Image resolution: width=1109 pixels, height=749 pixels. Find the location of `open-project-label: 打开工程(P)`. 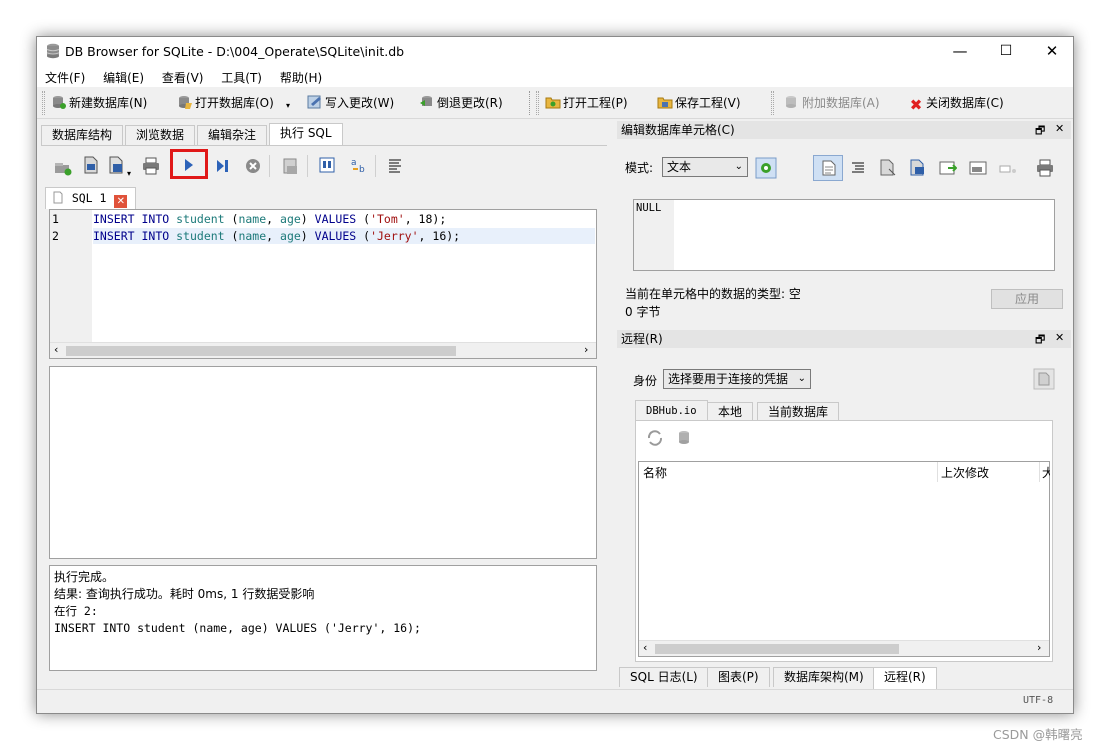

open-project-label: 打开工程(P) is located at coordinates (595, 103).